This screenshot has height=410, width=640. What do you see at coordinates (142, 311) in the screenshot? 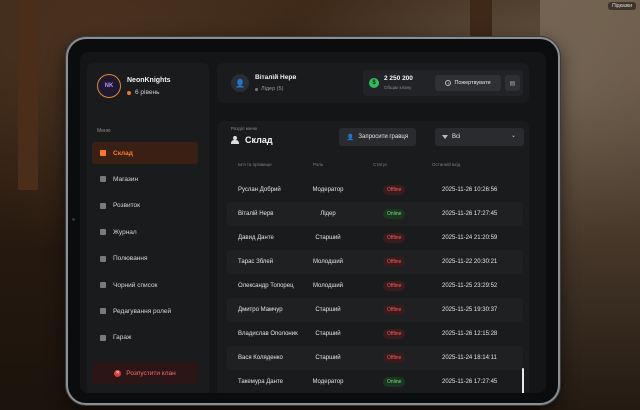
I see `sidebar-item-label: Редагування ролей` at bounding box center [142, 311].